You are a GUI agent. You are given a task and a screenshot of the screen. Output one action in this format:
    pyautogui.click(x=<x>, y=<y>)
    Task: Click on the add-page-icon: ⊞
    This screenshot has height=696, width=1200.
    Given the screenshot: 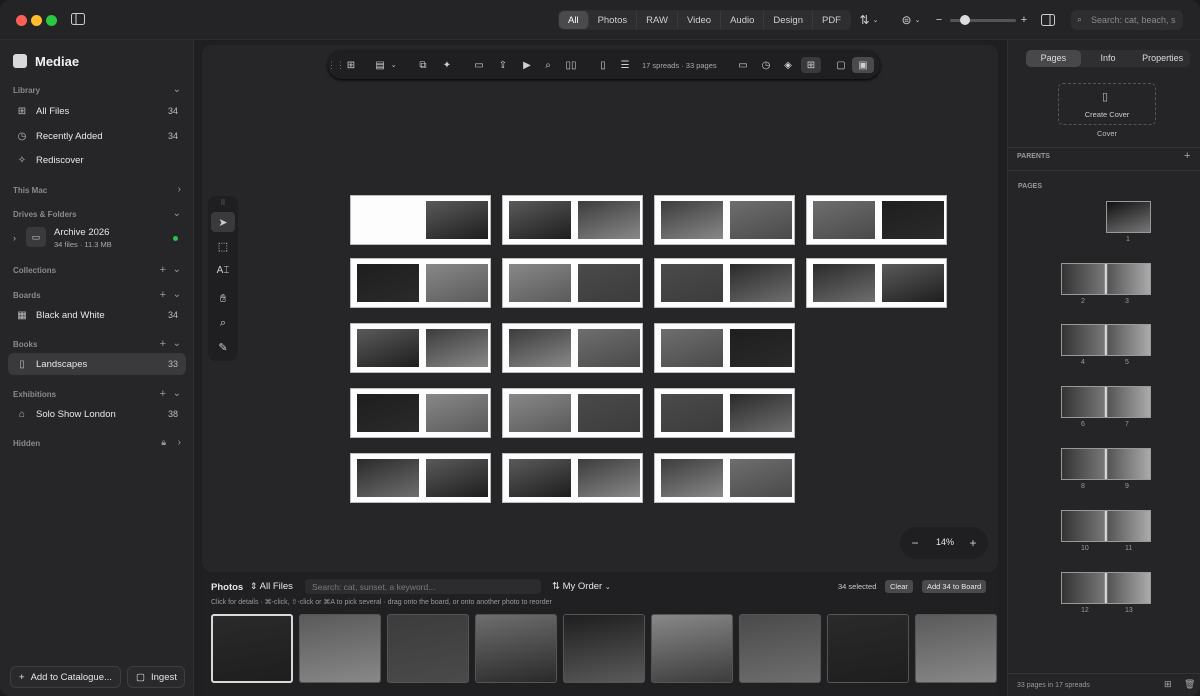 What is the action you would take?
    pyautogui.click(x=1168, y=684)
    